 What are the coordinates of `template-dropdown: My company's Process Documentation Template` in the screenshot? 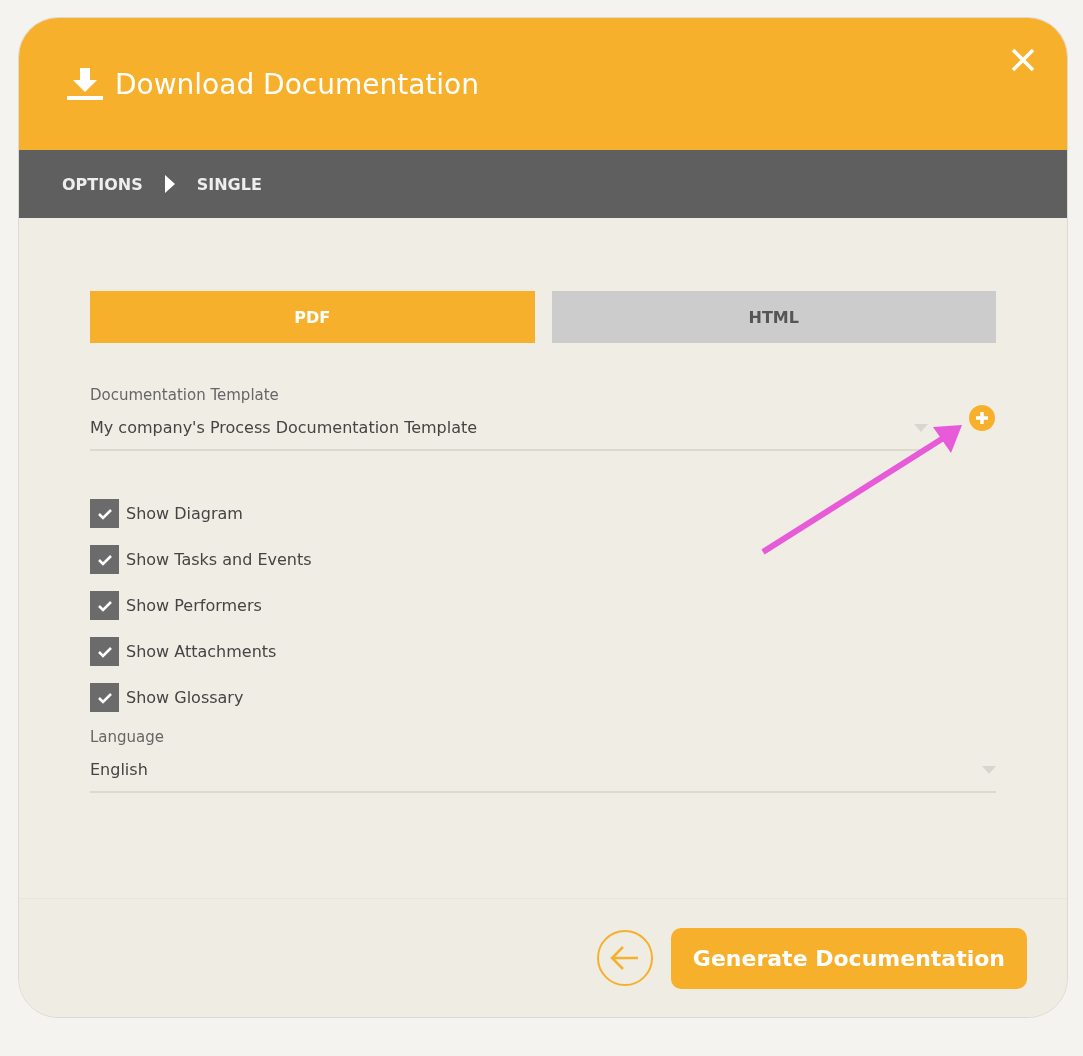 It's located at (509, 427).